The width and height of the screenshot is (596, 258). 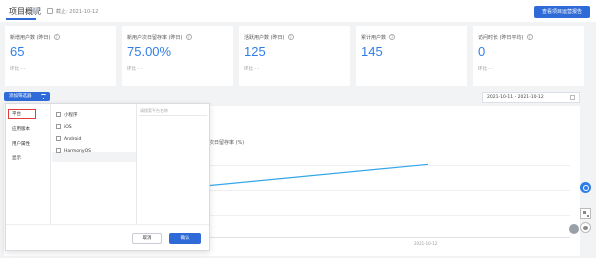 What do you see at coordinates (173, 115) in the screenshot?
I see `search-underline` at bounding box center [173, 115].